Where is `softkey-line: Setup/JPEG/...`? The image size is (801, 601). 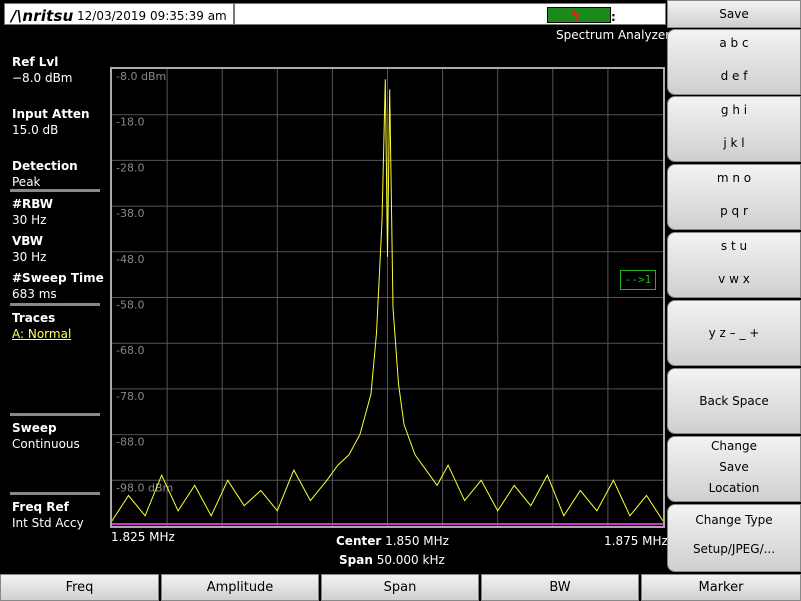
softkey-line: Setup/JPEG/... is located at coordinates (734, 549).